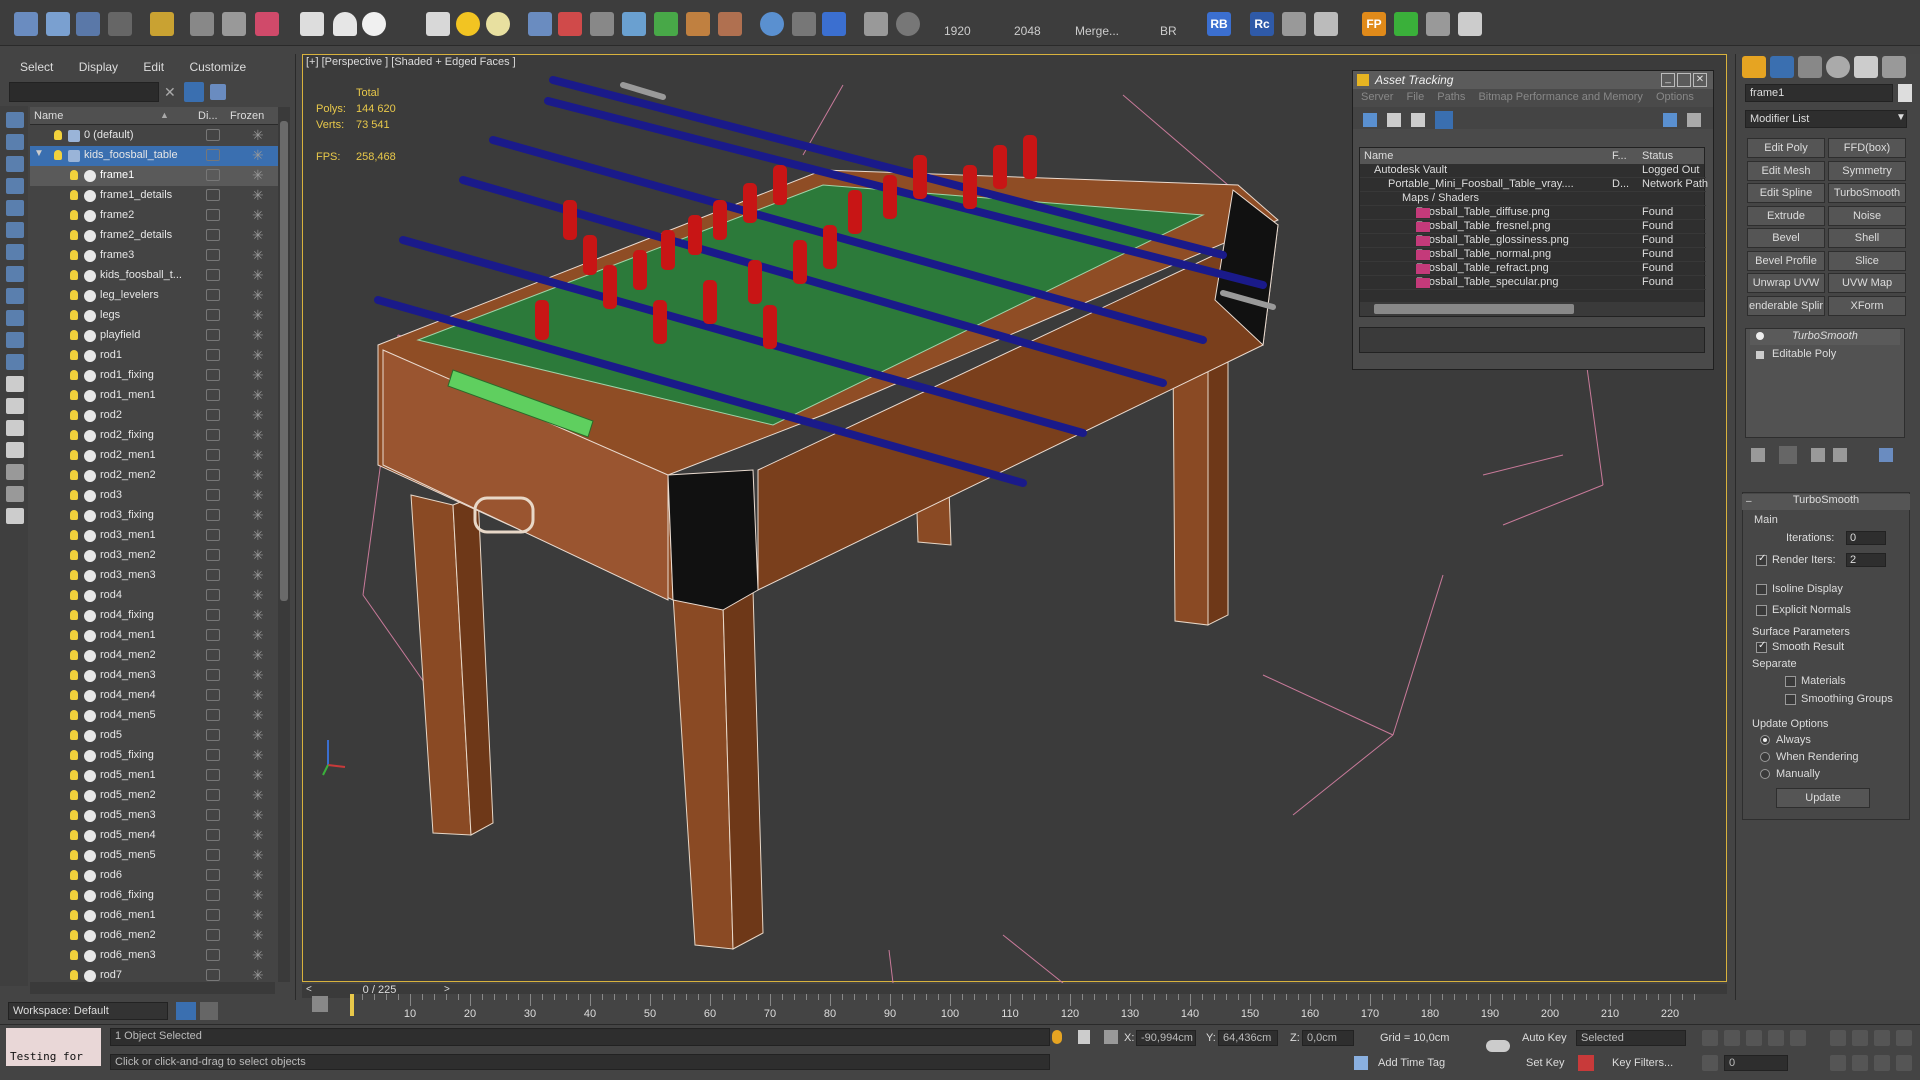 The height and width of the screenshot is (1080, 1920). What do you see at coordinates (1760, 336) in the screenshot?
I see `bulb-icon` at bounding box center [1760, 336].